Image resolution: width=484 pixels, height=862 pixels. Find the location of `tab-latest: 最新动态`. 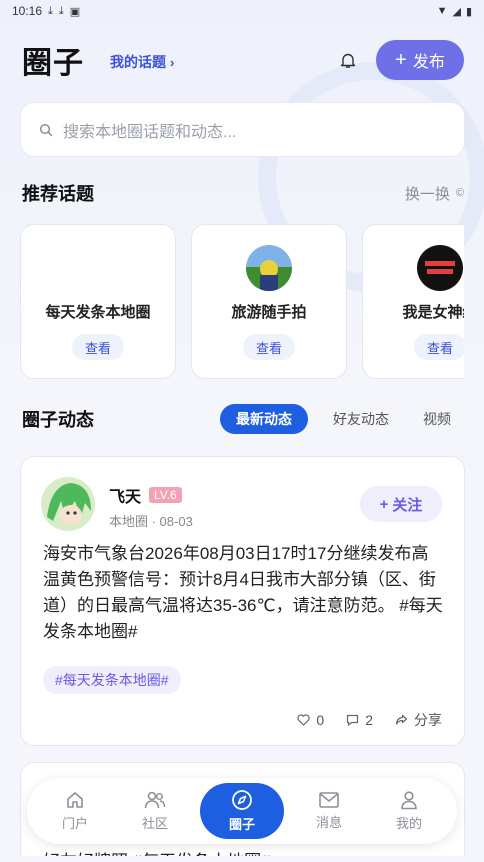

tab-latest: 最新动态 is located at coordinates (264, 419).